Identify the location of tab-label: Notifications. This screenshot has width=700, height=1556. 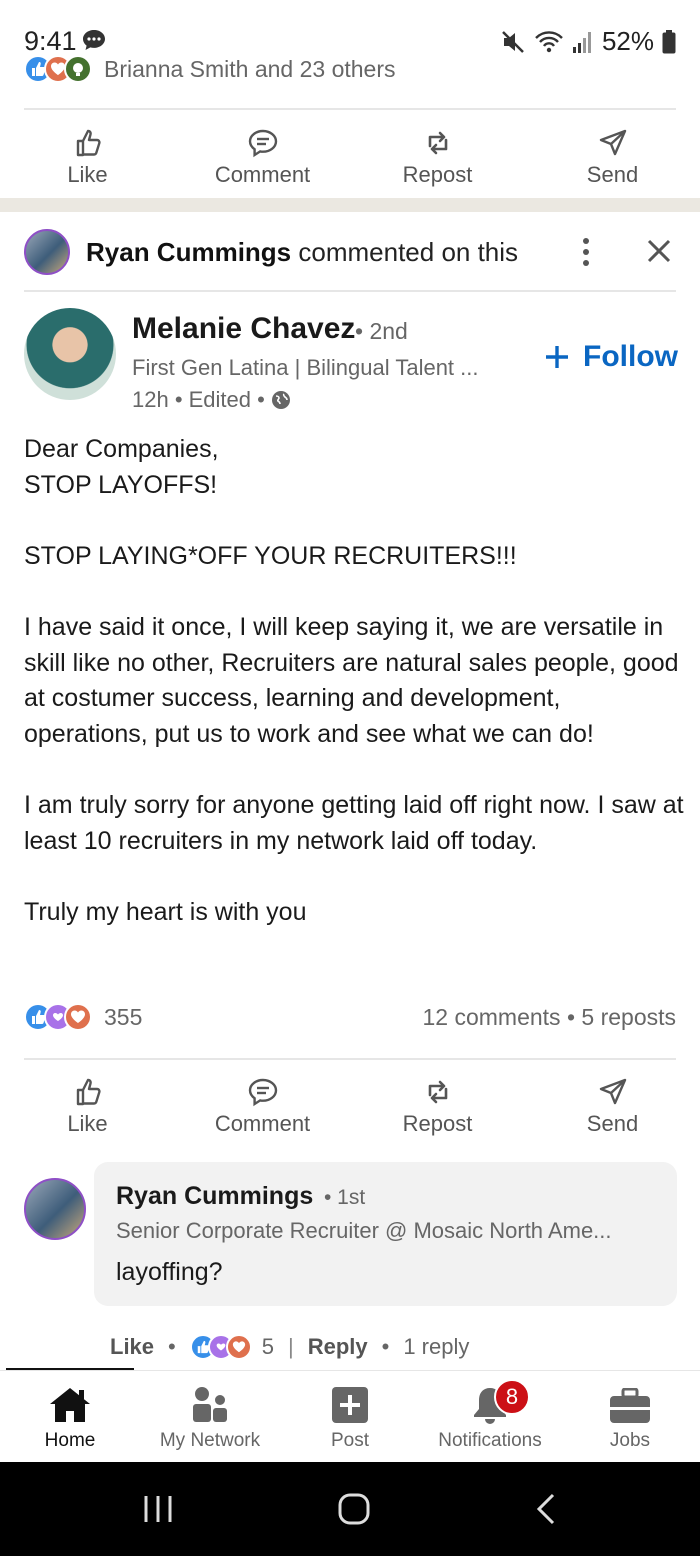
(490, 1440).